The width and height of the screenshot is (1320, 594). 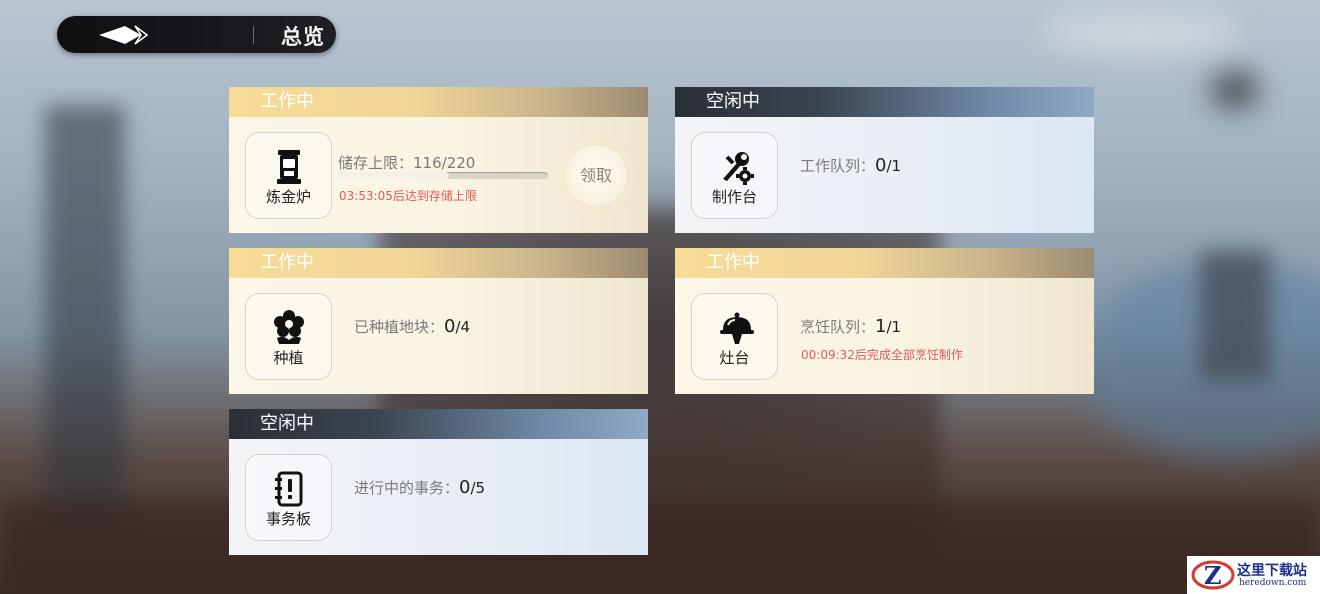 I want to click on claim-button: 领取, so click(x=596, y=176).